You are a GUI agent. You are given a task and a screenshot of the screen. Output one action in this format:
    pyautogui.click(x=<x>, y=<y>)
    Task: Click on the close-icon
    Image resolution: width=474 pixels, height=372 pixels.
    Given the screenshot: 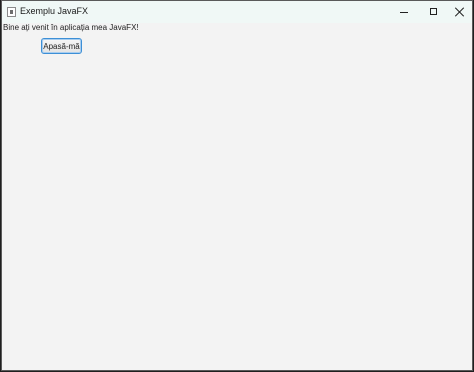 What is the action you would take?
    pyautogui.click(x=460, y=12)
    